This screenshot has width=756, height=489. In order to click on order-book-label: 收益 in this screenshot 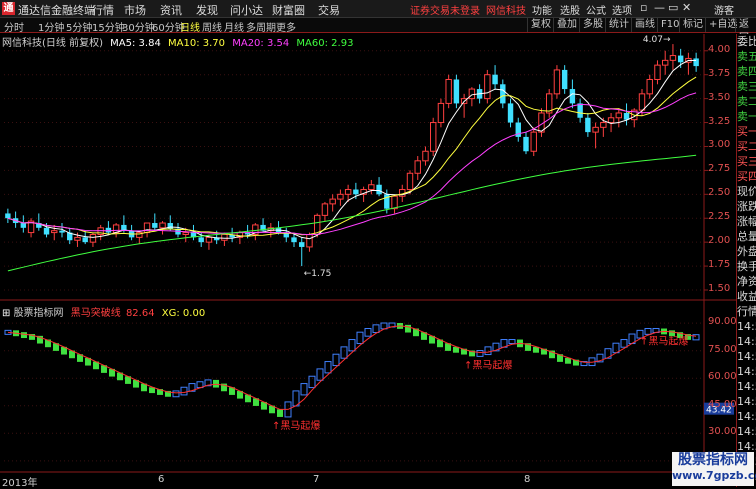, I will do `click(746, 296)`.